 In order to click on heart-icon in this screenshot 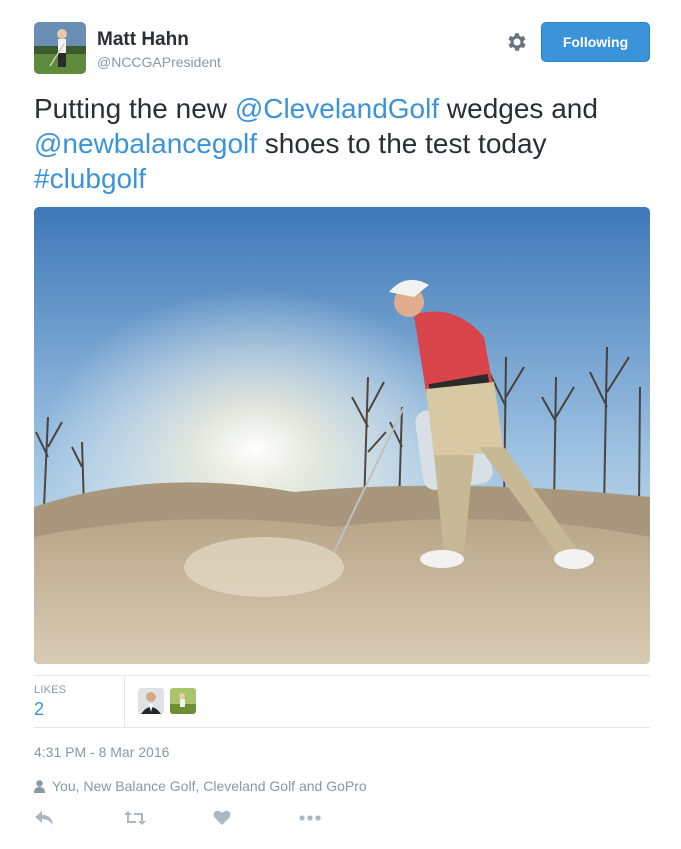, I will do `click(222, 818)`.